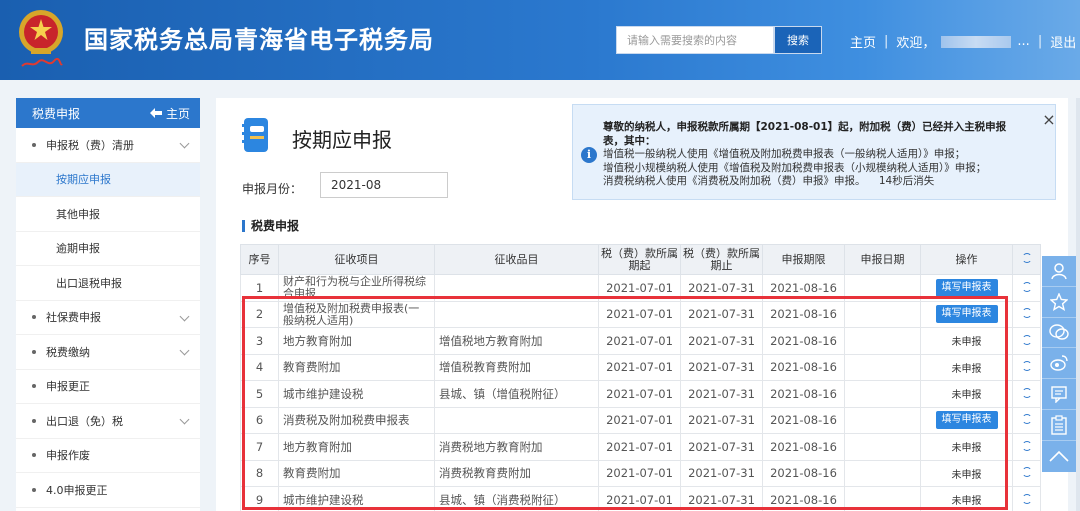 The image size is (1080, 511). I want to click on sidebar-item: 税费缴纳, so click(108, 352).